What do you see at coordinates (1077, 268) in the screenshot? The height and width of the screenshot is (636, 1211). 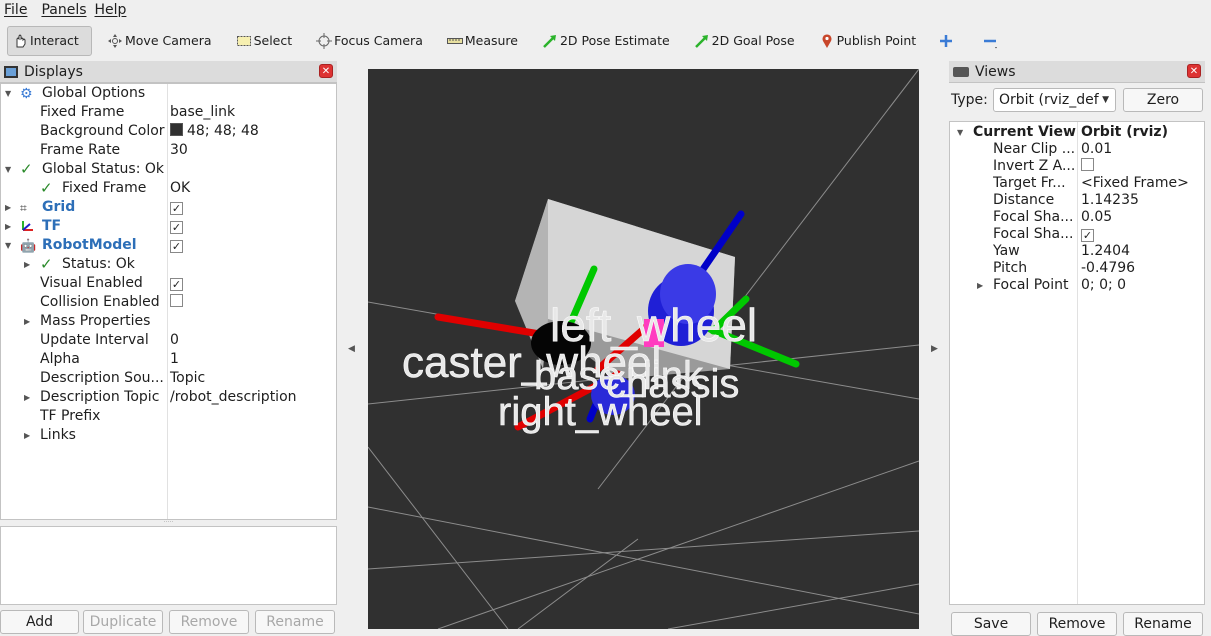 I see `view-row-pitch: Pitch -0.4796` at bounding box center [1077, 268].